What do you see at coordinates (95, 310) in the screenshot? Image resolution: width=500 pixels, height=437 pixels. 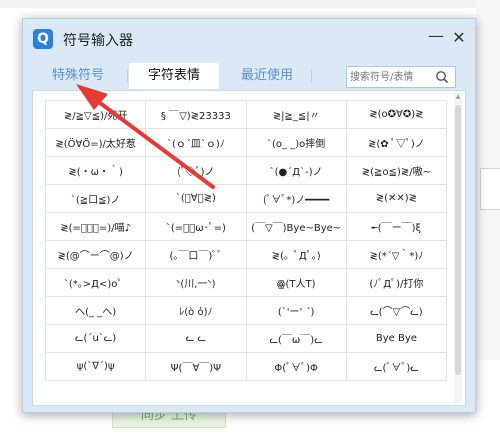 I see `emoticon-cell: へ(_ _へ)` at bounding box center [95, 310].